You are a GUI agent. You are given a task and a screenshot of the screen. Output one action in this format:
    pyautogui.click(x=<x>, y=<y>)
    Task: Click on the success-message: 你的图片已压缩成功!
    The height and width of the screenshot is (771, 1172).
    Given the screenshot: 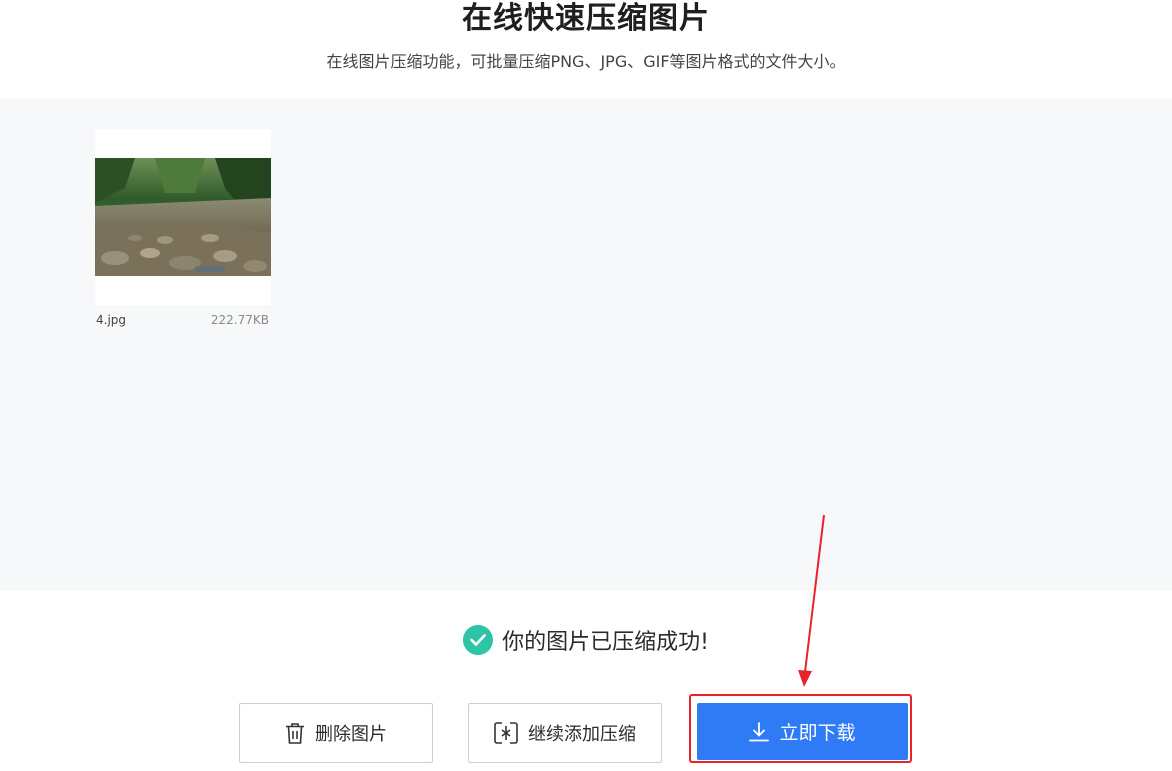 What is the action you would take?
    pyautogui.click(x=586, y=640)
    